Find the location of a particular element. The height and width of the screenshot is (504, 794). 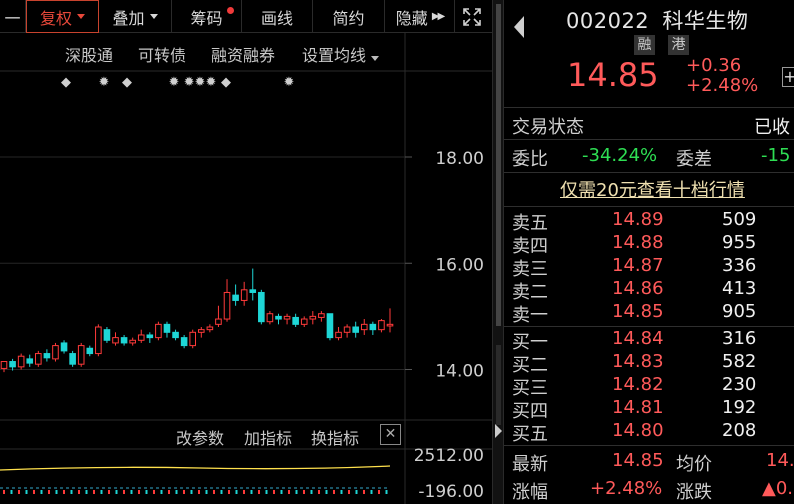

level2-promo-link: 仅需20元查看十档行情 is located at coordinates (652, 189).